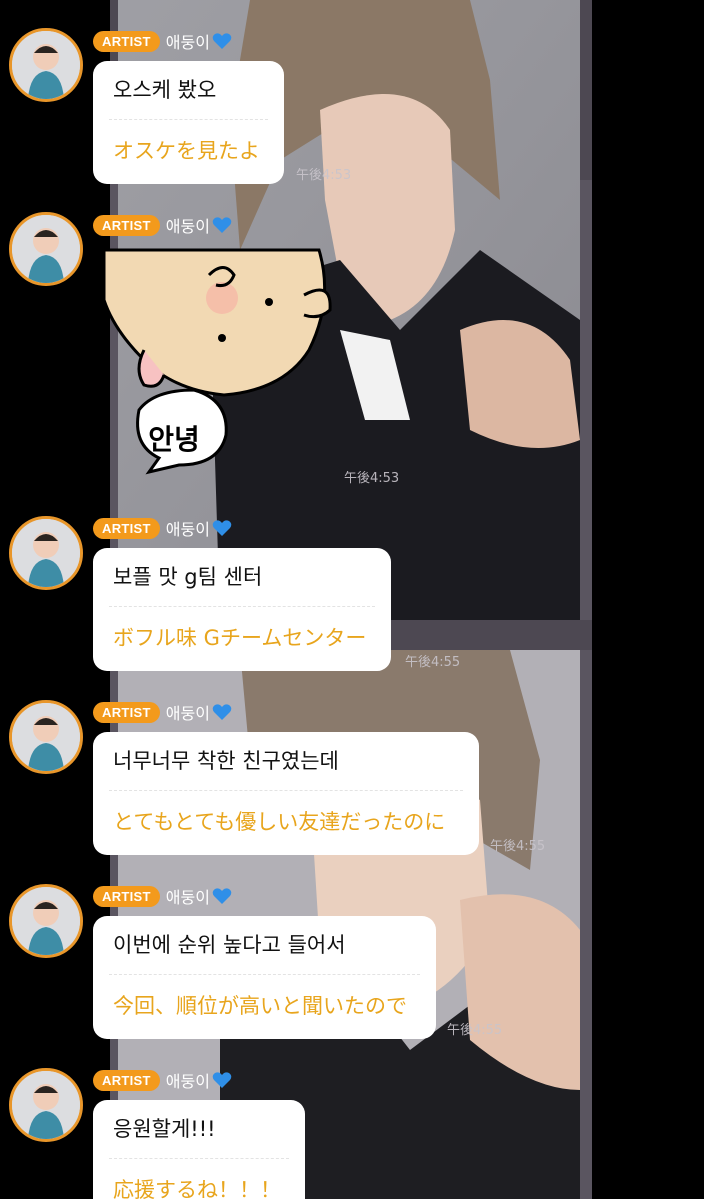  What do you see at coordinates (199, 1149) in the screenshot?
I see `message-bubble: 응원할게!!! 応援するね！！！` at bounding box center [199, 1149].